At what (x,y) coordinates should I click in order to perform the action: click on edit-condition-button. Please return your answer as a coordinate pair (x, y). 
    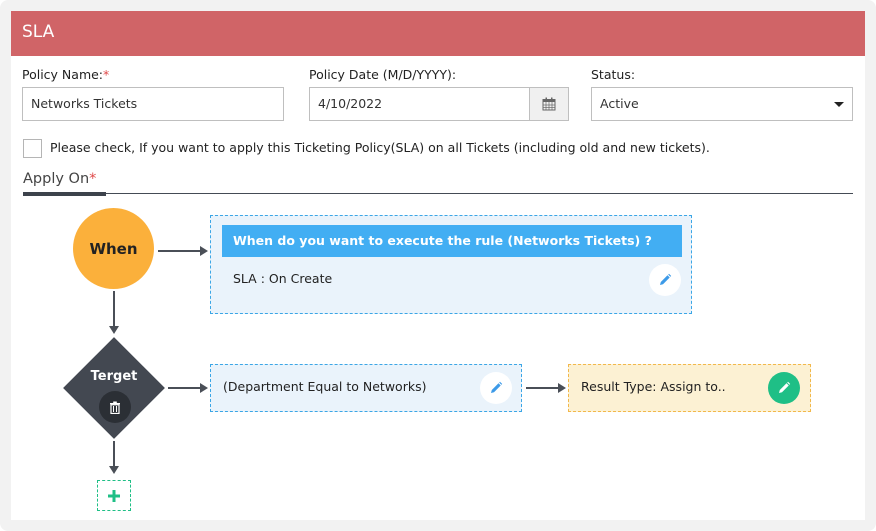
    Looking at the image, I should click on (496, 388).